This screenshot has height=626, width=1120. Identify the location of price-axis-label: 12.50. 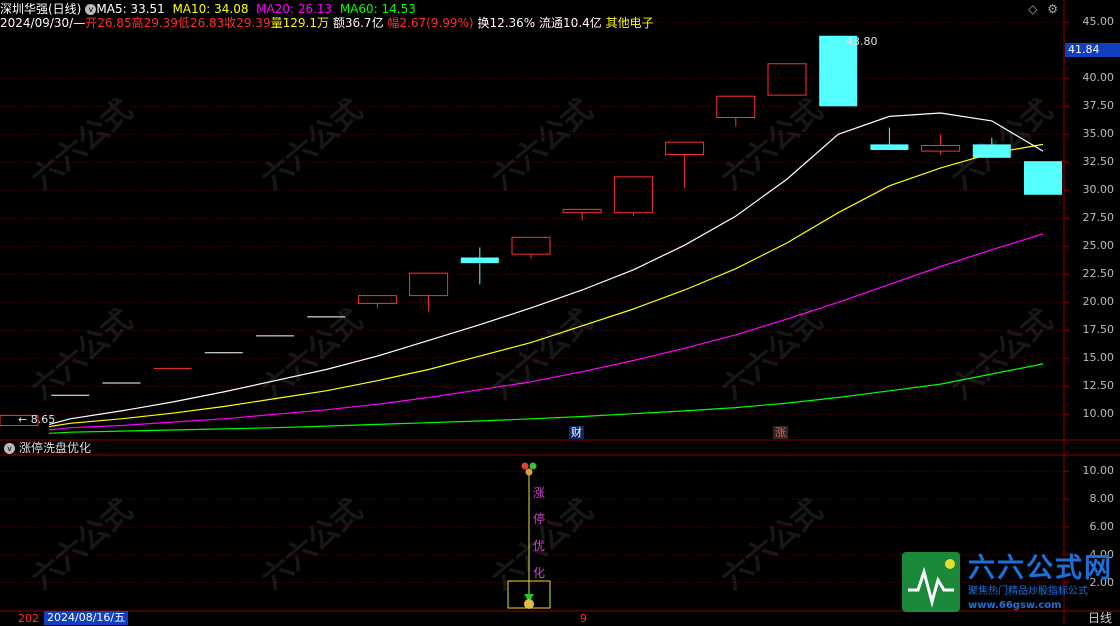
(1098, 386).